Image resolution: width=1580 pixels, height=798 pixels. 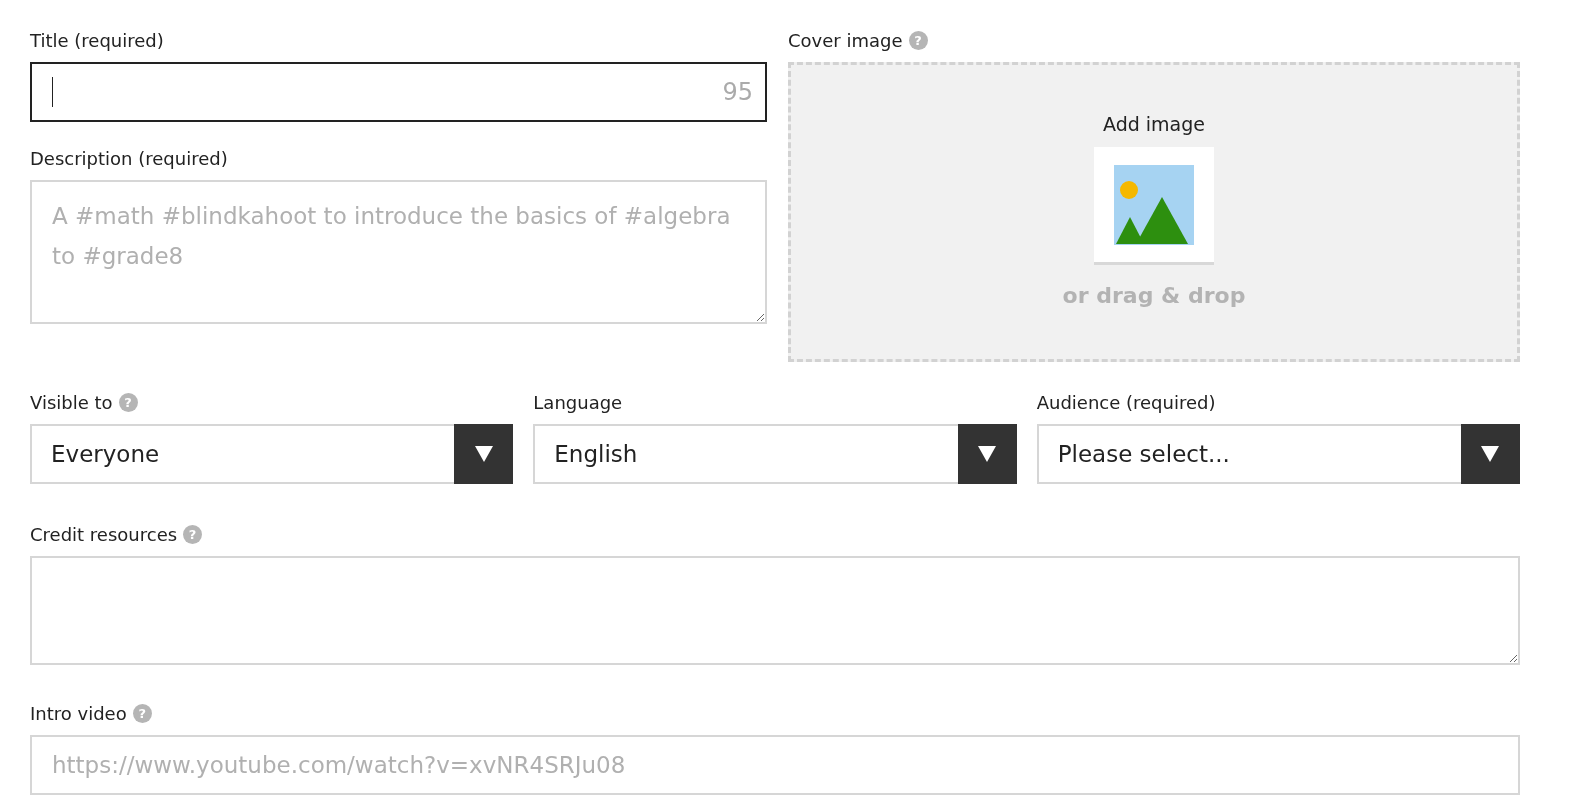 I want to click on field-label: Audience (required), so click(x=1126, y=402).